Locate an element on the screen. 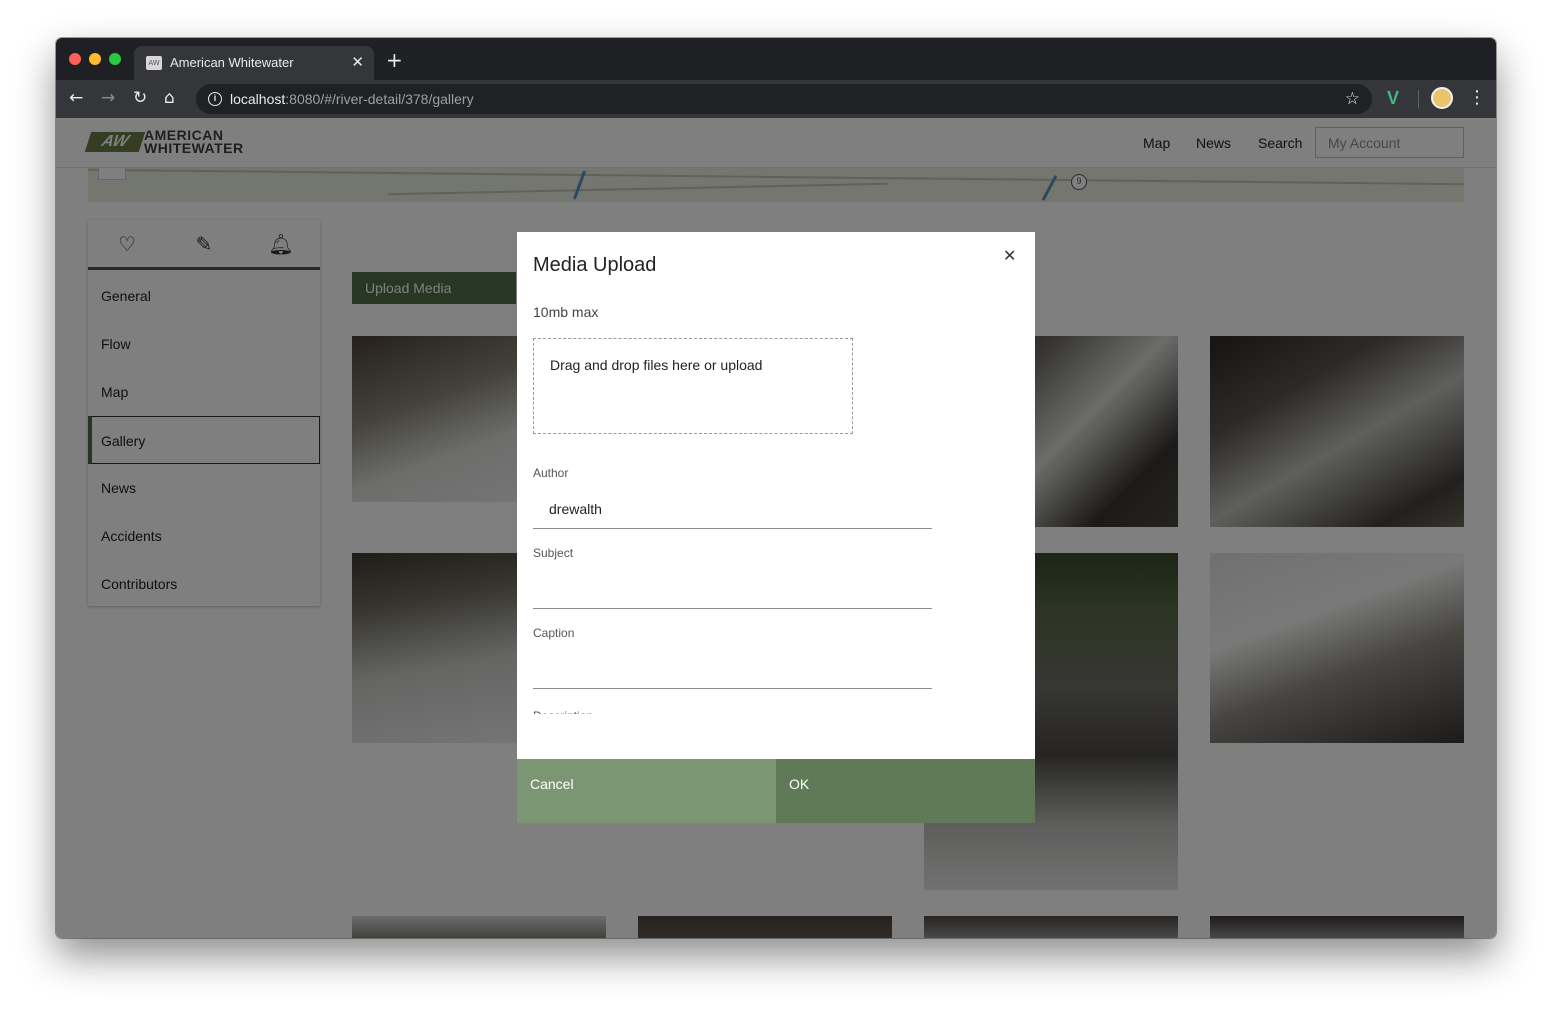 The height and width of the screenshot is (1012, 1552). caption-label: Caption is located at coordinates (554, 633).